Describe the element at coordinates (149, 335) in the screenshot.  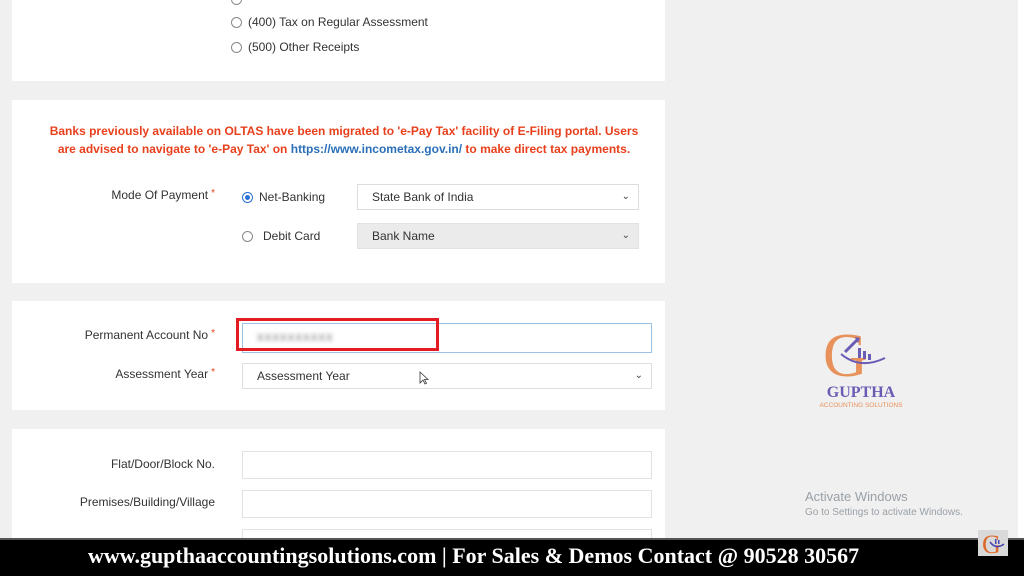
I see `pan-label: Permanent Account No *` at that location.